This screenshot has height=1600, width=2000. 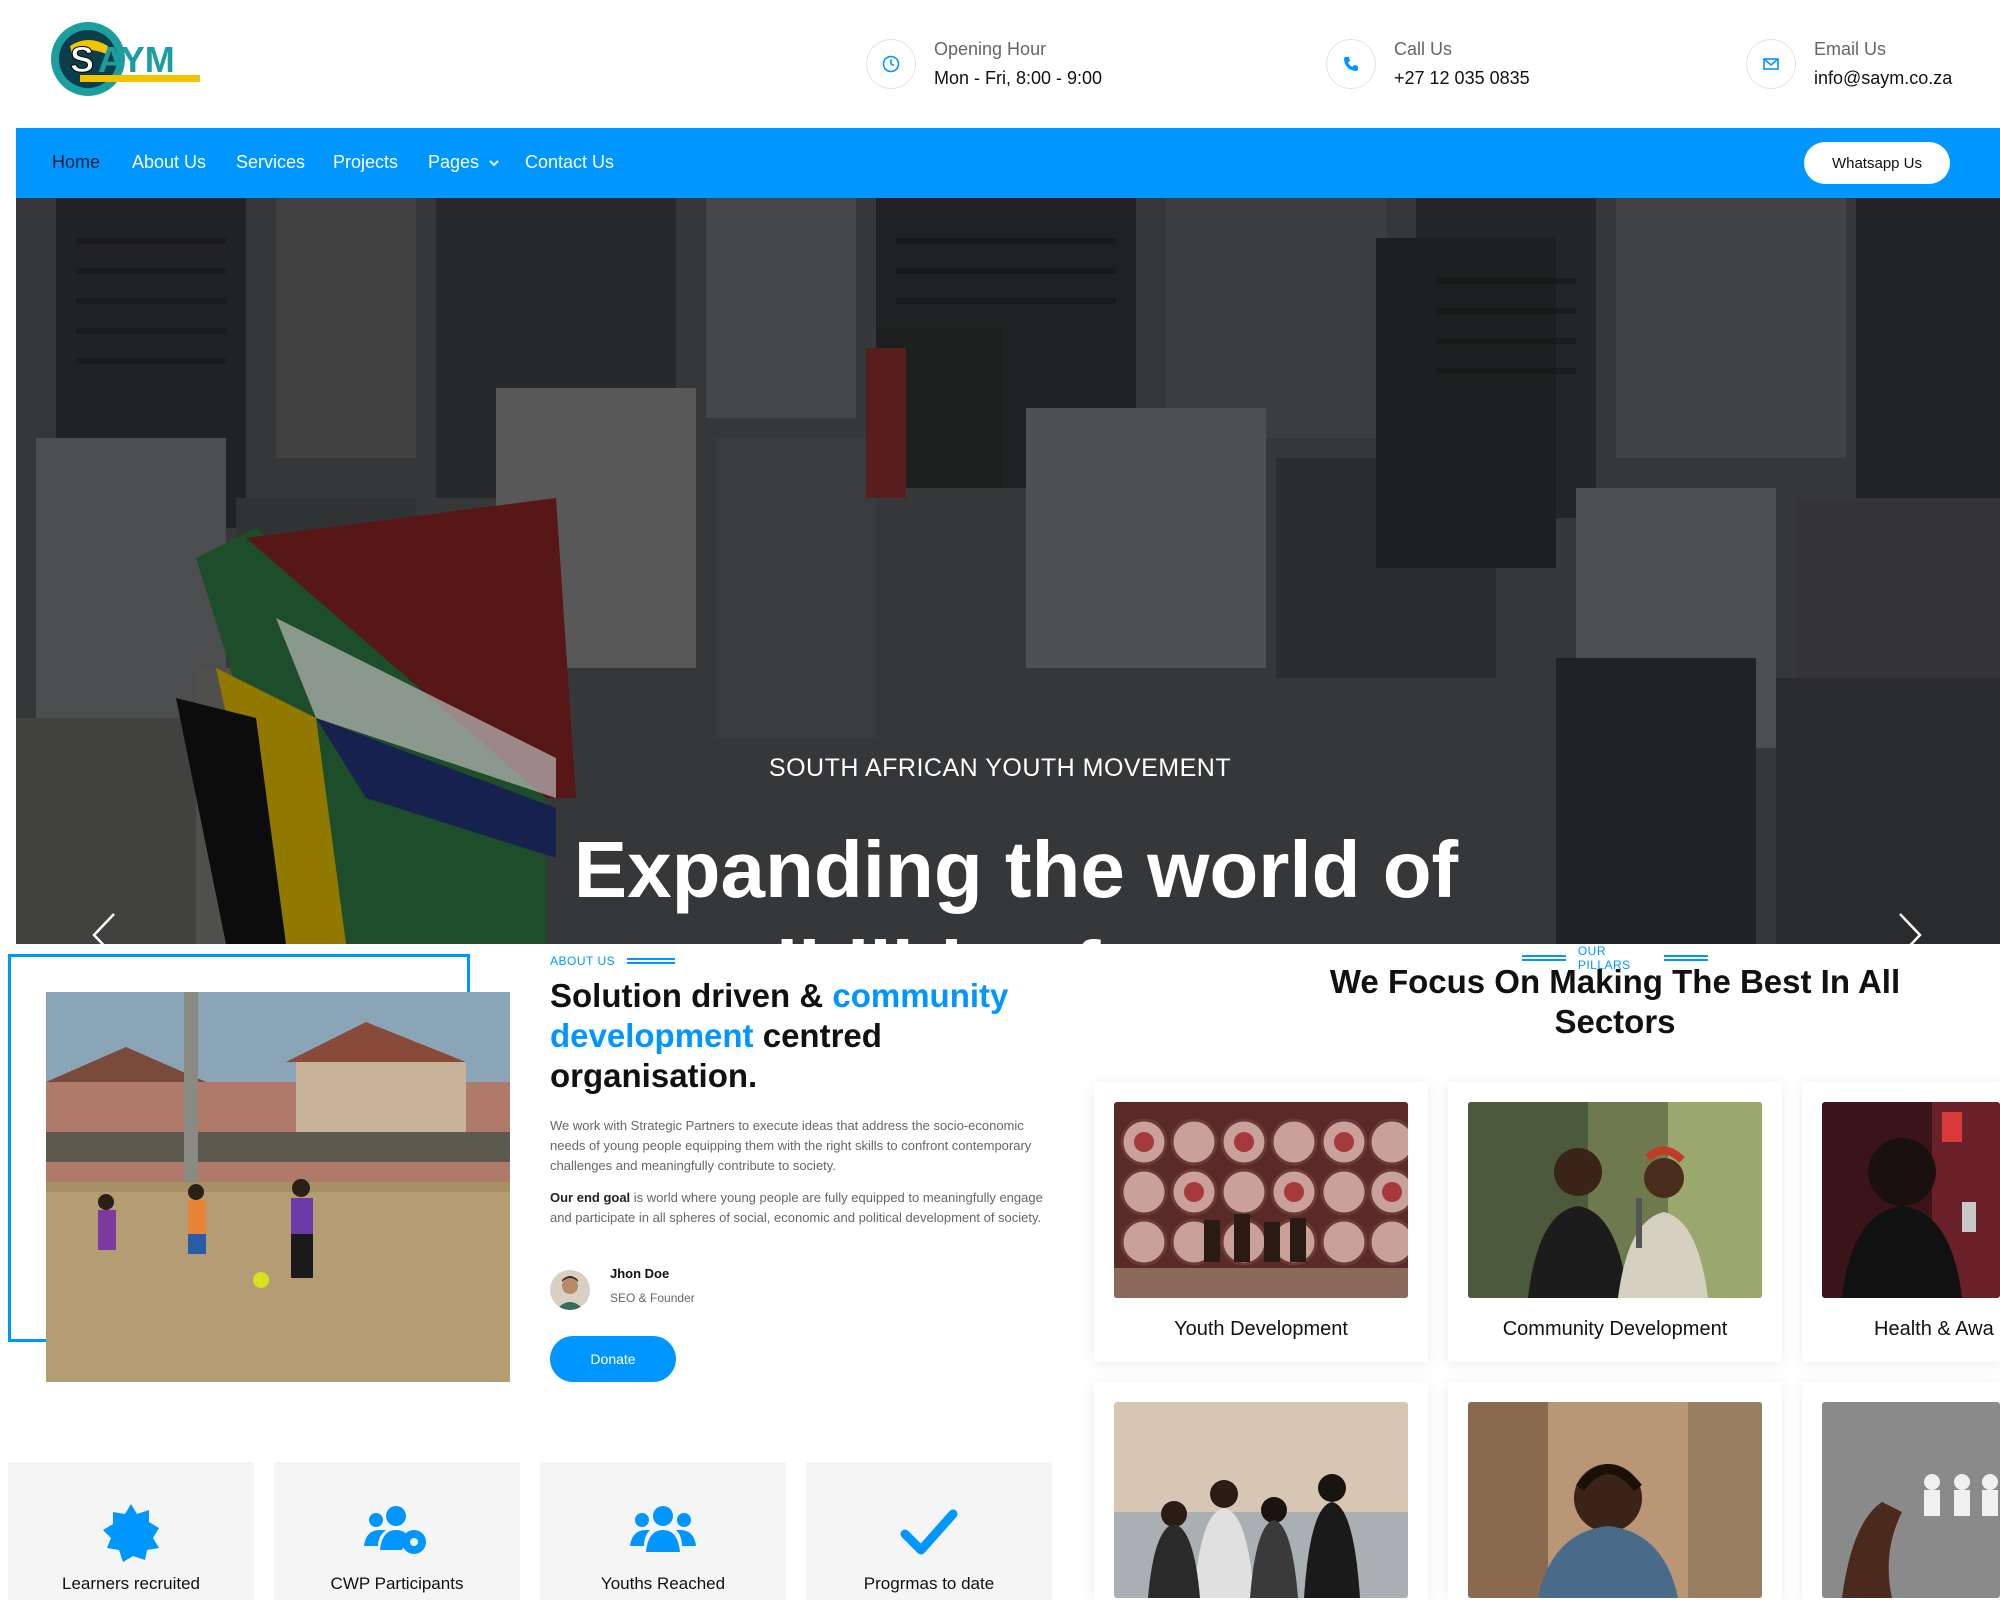 I want to click on nav-home: Home, so click(x=76, y=162).